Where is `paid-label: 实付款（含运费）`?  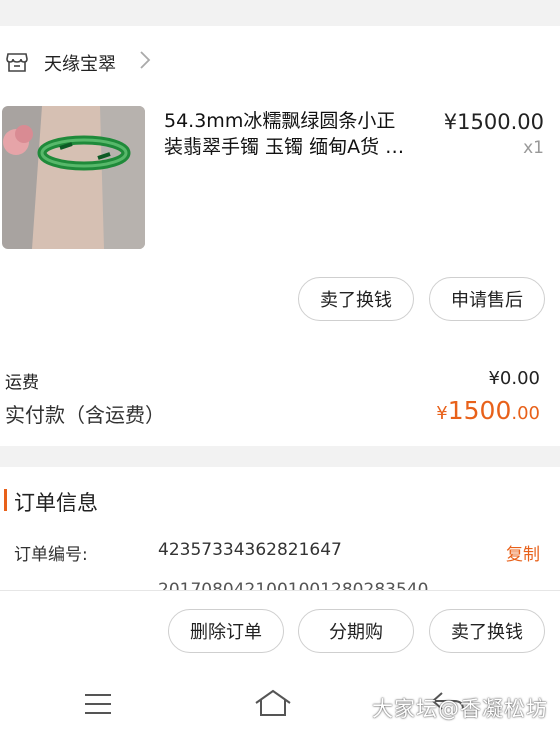
paid-label: 实付款（含运费） is located at coordinates (85, 415).